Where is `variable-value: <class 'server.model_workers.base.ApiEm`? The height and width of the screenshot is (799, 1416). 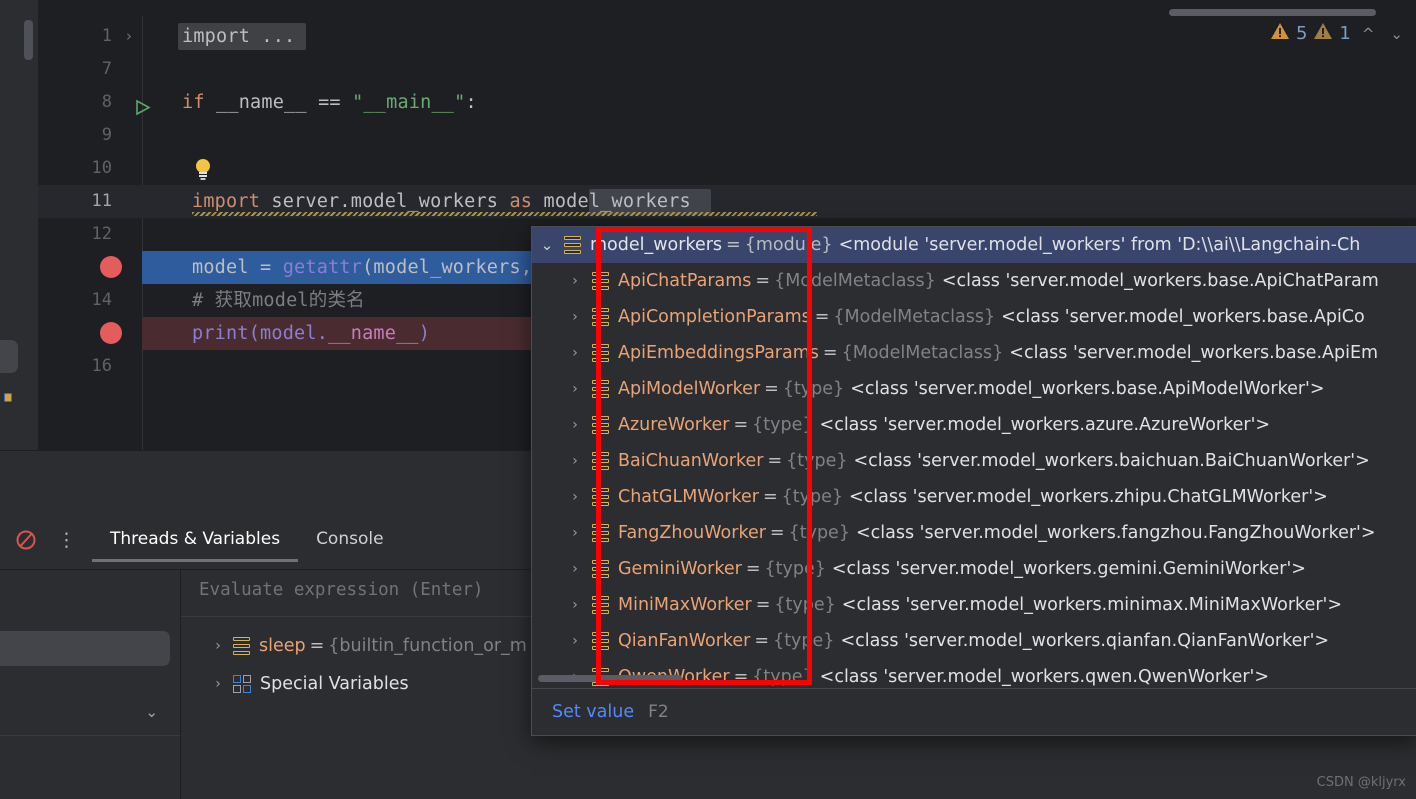
variable-value: <class 'server.model_workers.base.ApiEm is located at coordinates (1194, 353).